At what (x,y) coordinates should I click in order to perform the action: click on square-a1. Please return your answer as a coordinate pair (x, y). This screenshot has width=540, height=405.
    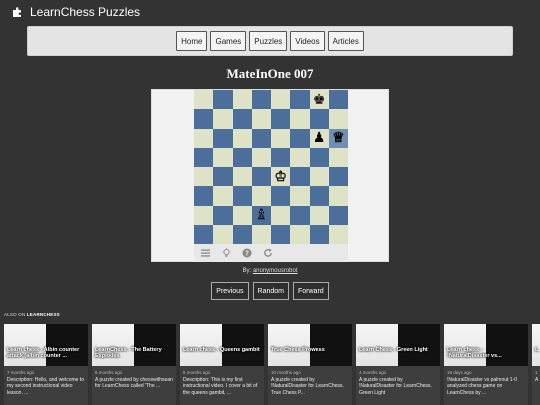
    Looking at the image, I should click on (204, 234).